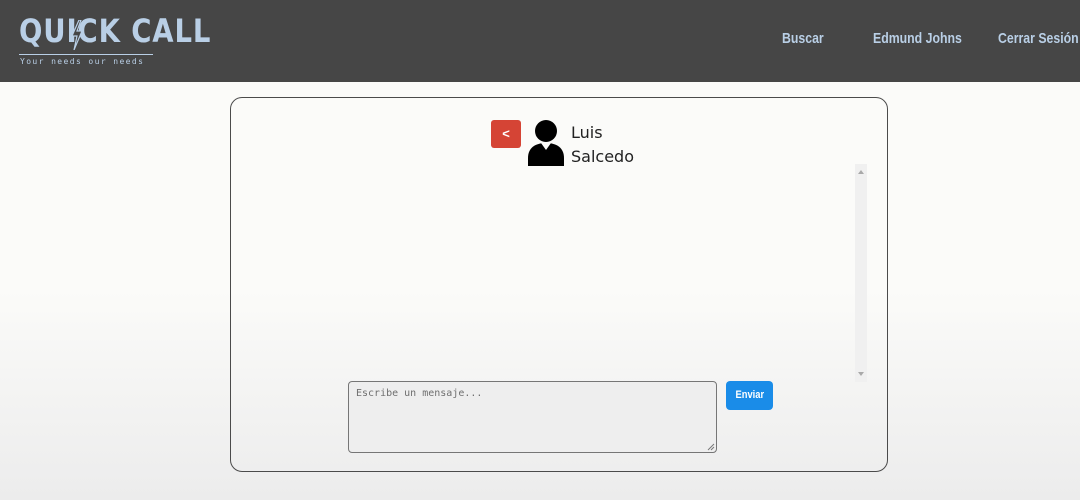  I want to click on back-button: <, so click(506, 134).